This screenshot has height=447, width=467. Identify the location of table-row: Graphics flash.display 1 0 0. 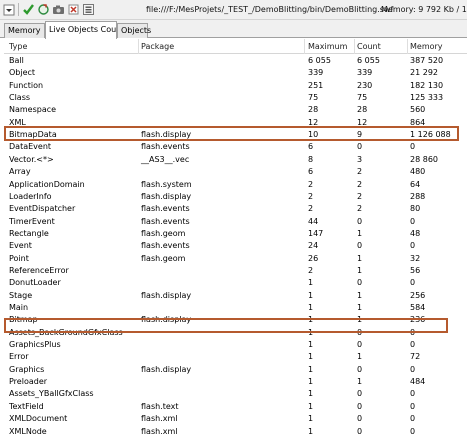
(235, 370).